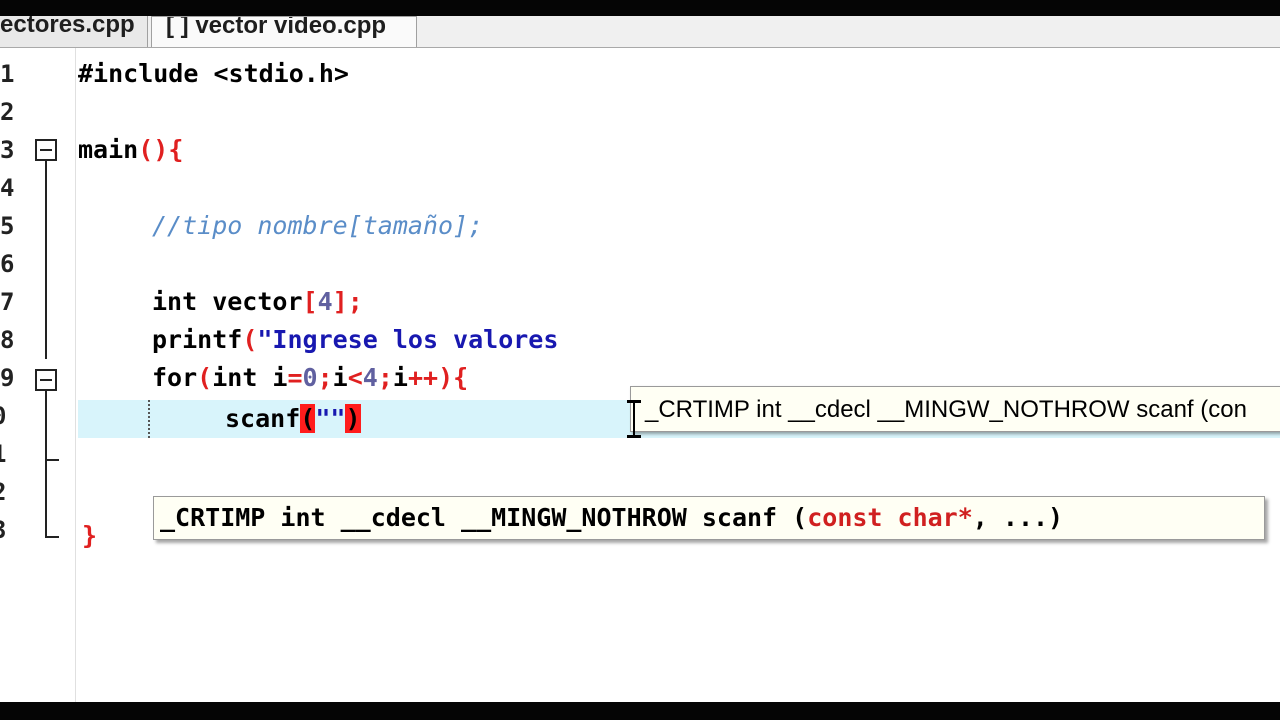 The width and height of the screenshot is (1280, 720). I want to click on line-number: 0, so click(16, 416).